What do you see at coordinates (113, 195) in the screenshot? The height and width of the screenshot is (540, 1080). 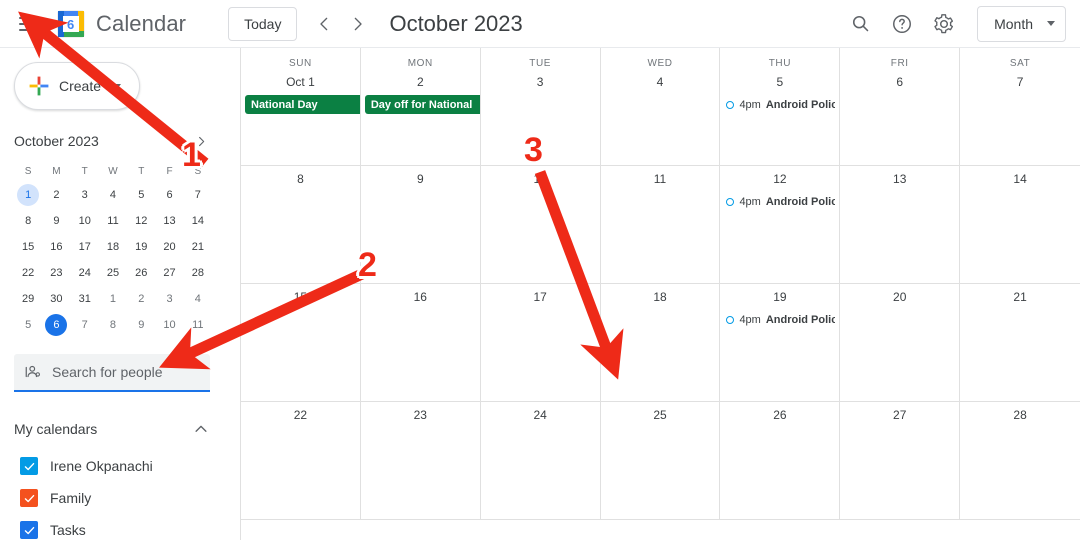 I see `mini-day-4: 4` at bounding box center [113, 195].